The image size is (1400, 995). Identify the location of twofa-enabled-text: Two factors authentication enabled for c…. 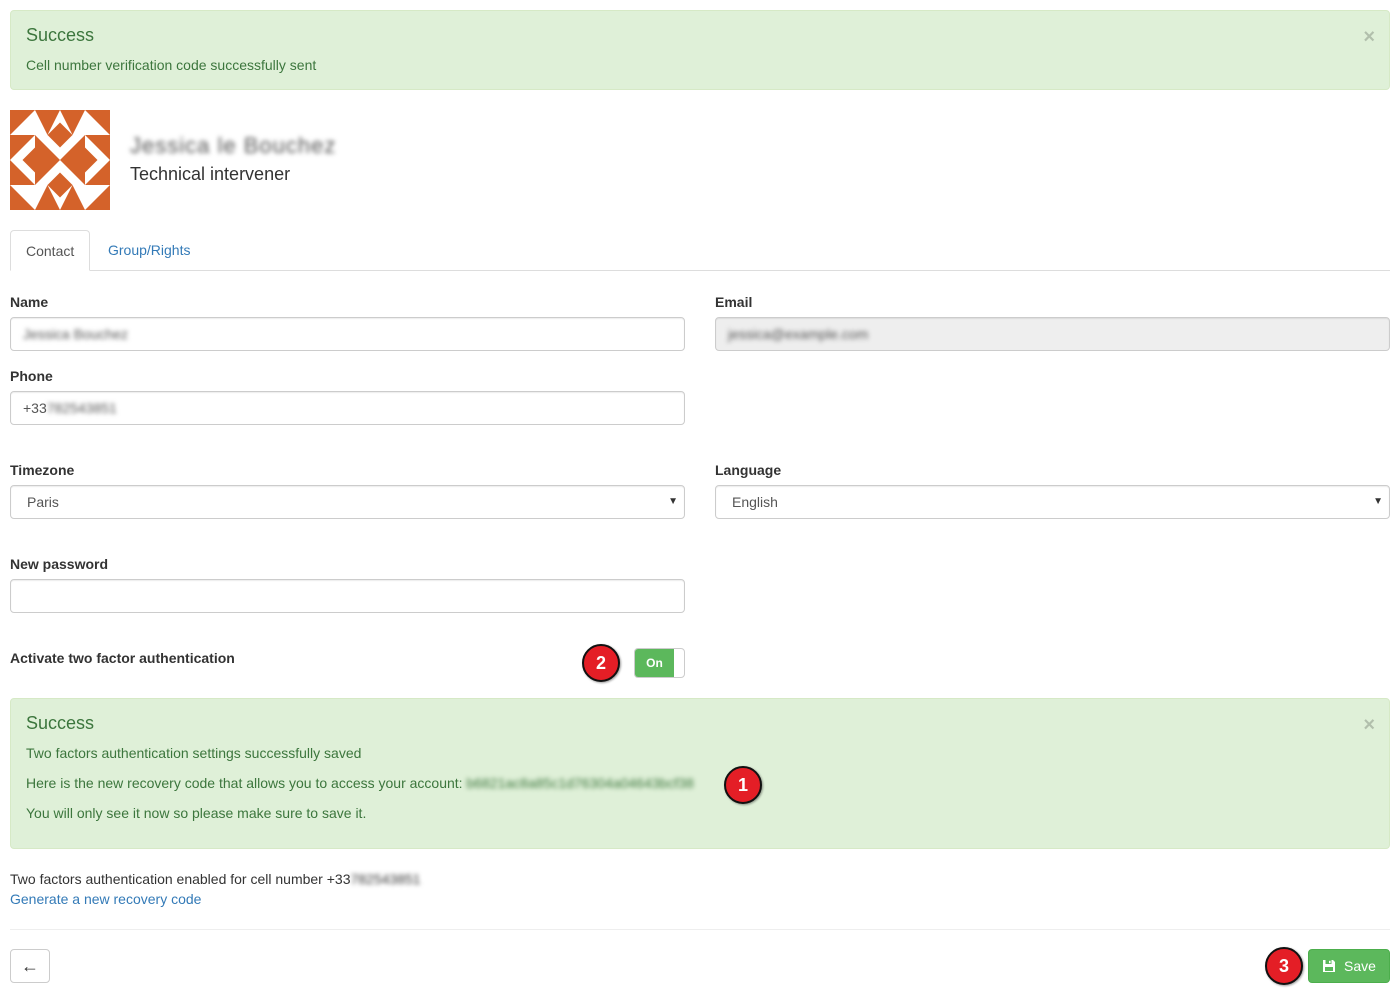
(215, 879).